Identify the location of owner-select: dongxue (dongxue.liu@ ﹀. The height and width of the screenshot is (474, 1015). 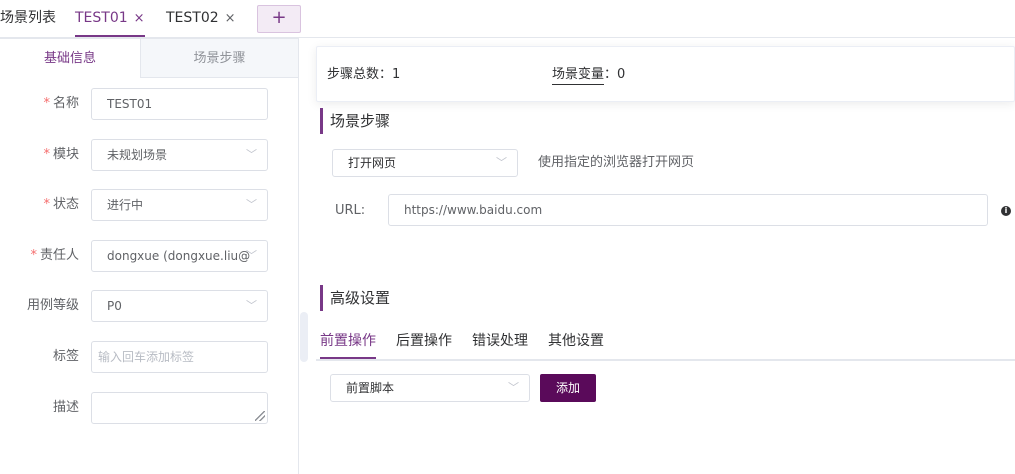
(179, 256).